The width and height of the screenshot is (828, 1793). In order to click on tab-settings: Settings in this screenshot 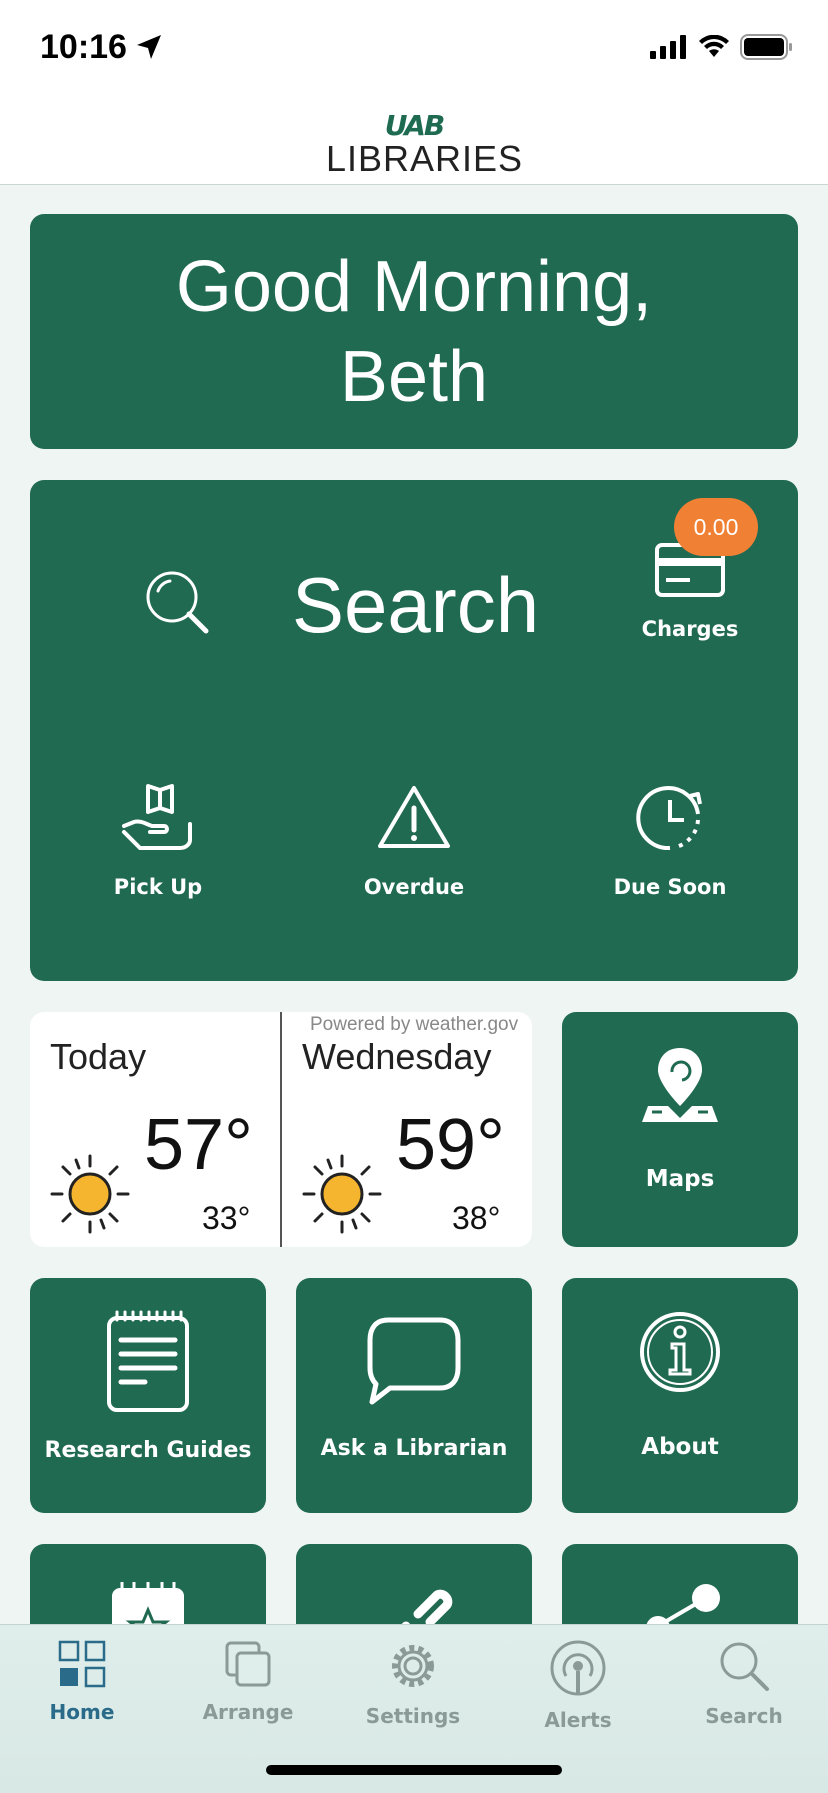, I will do `click(413, 1683)`.